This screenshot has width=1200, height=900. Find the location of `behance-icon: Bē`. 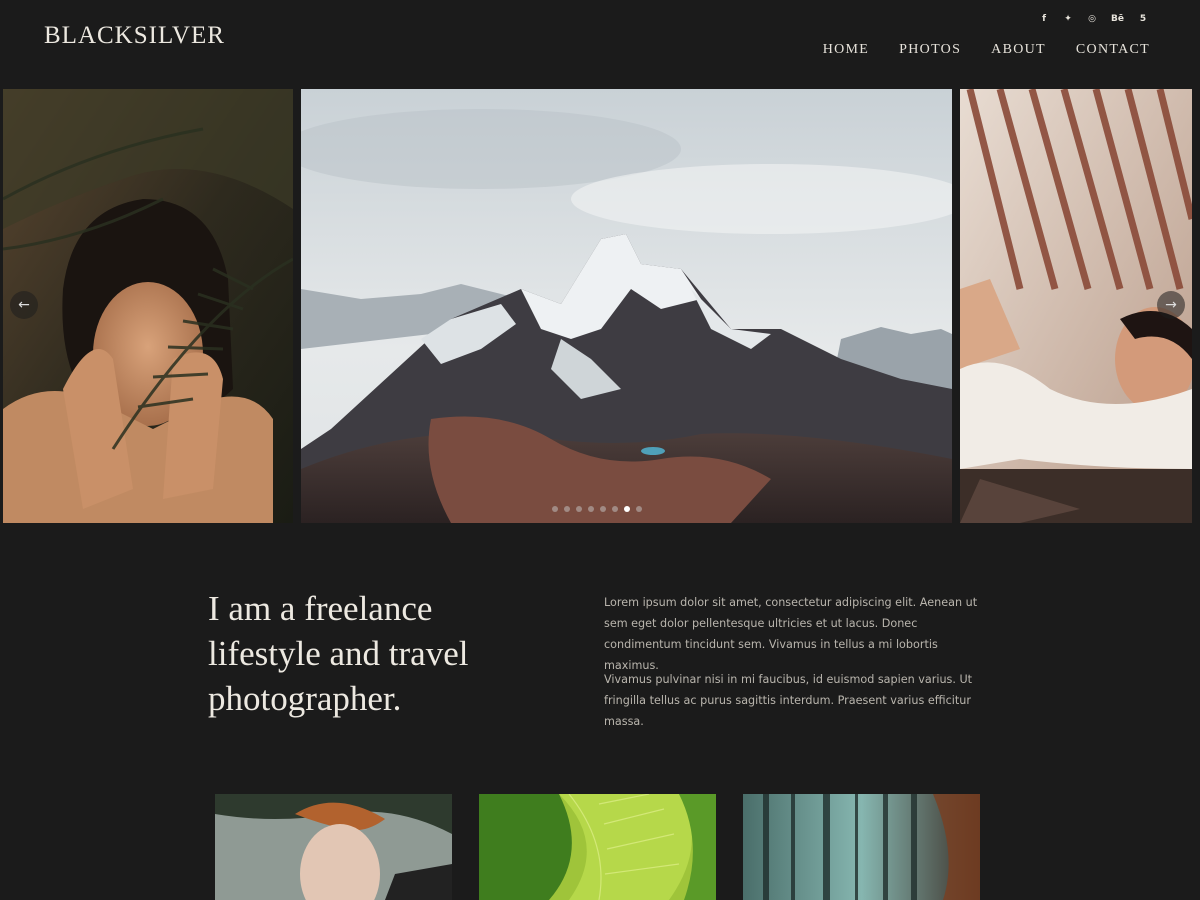

behance-icon: Bē is located at coordinates (1117, 19).